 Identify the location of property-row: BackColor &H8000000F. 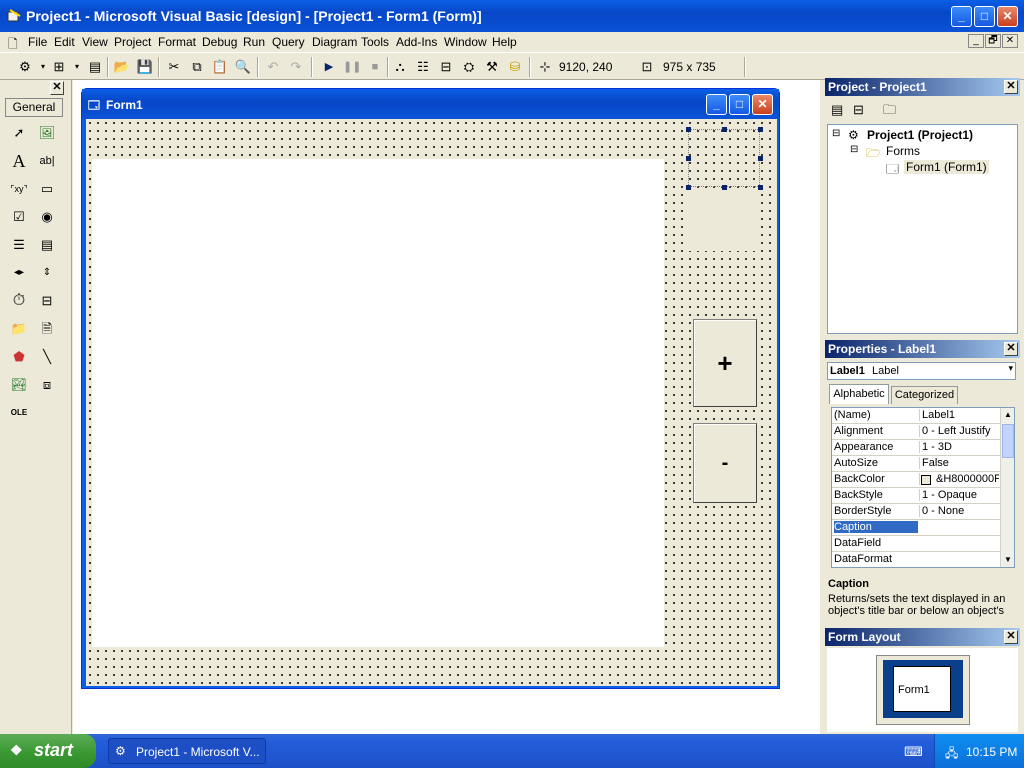
(916, 480).